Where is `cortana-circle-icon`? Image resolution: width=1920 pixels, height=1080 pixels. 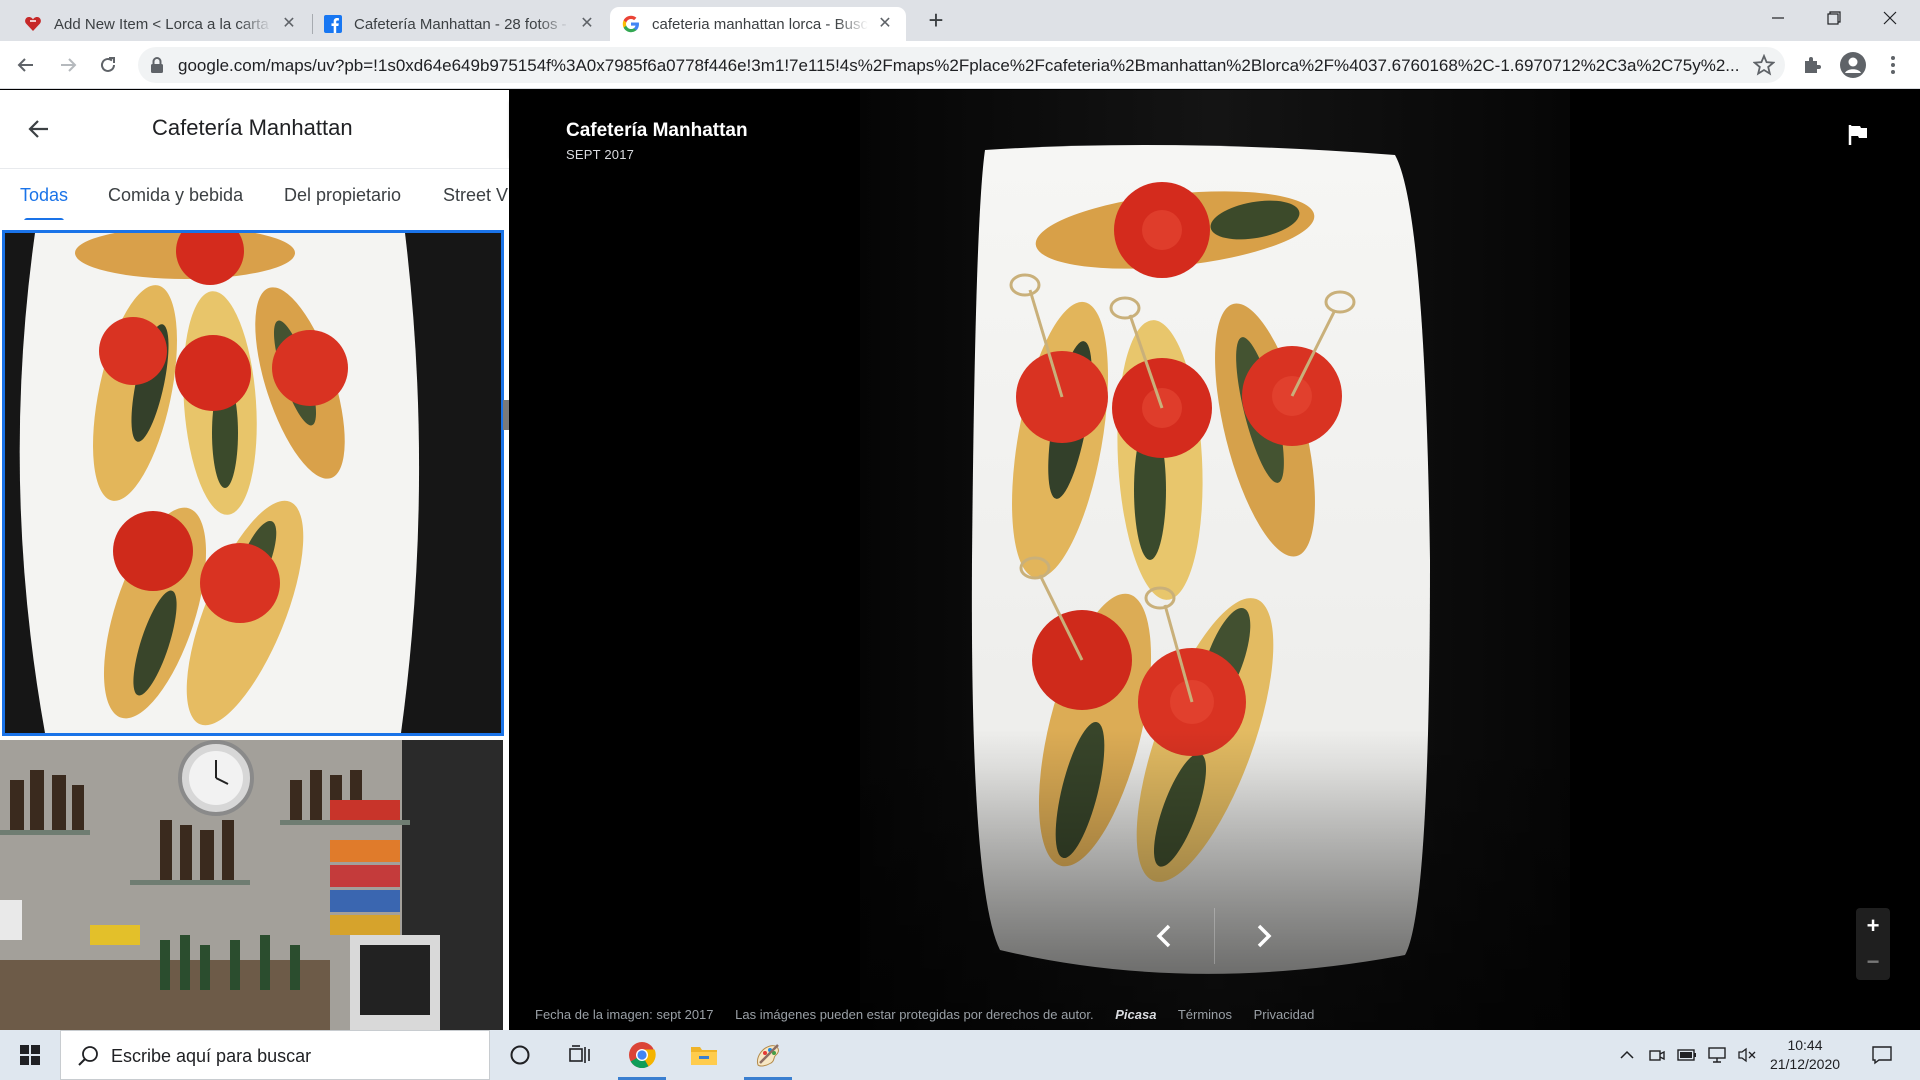 cortana-circle-icon is located at coordinates (520, 1055).